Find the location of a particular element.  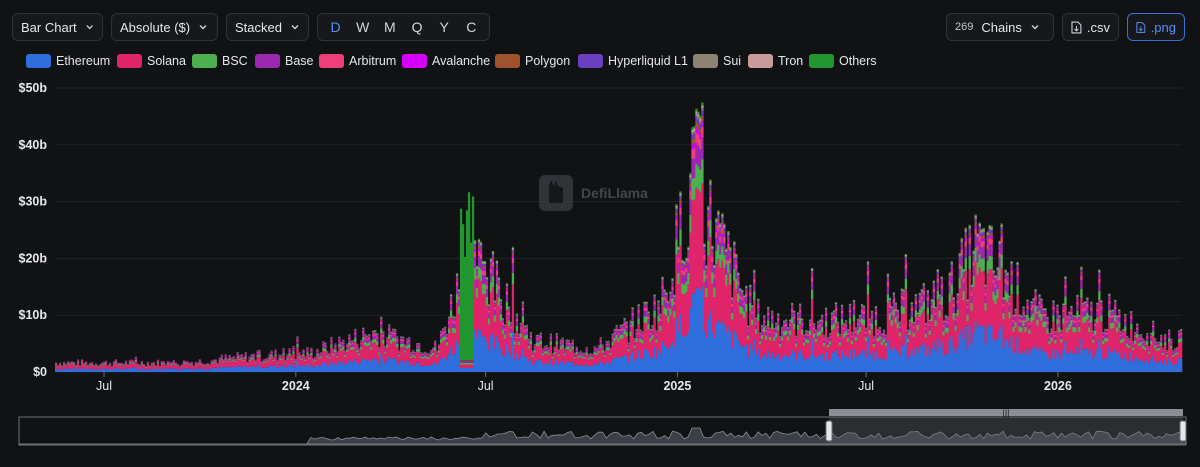

download-png-button: .png is located at coordinates (1156, 27).